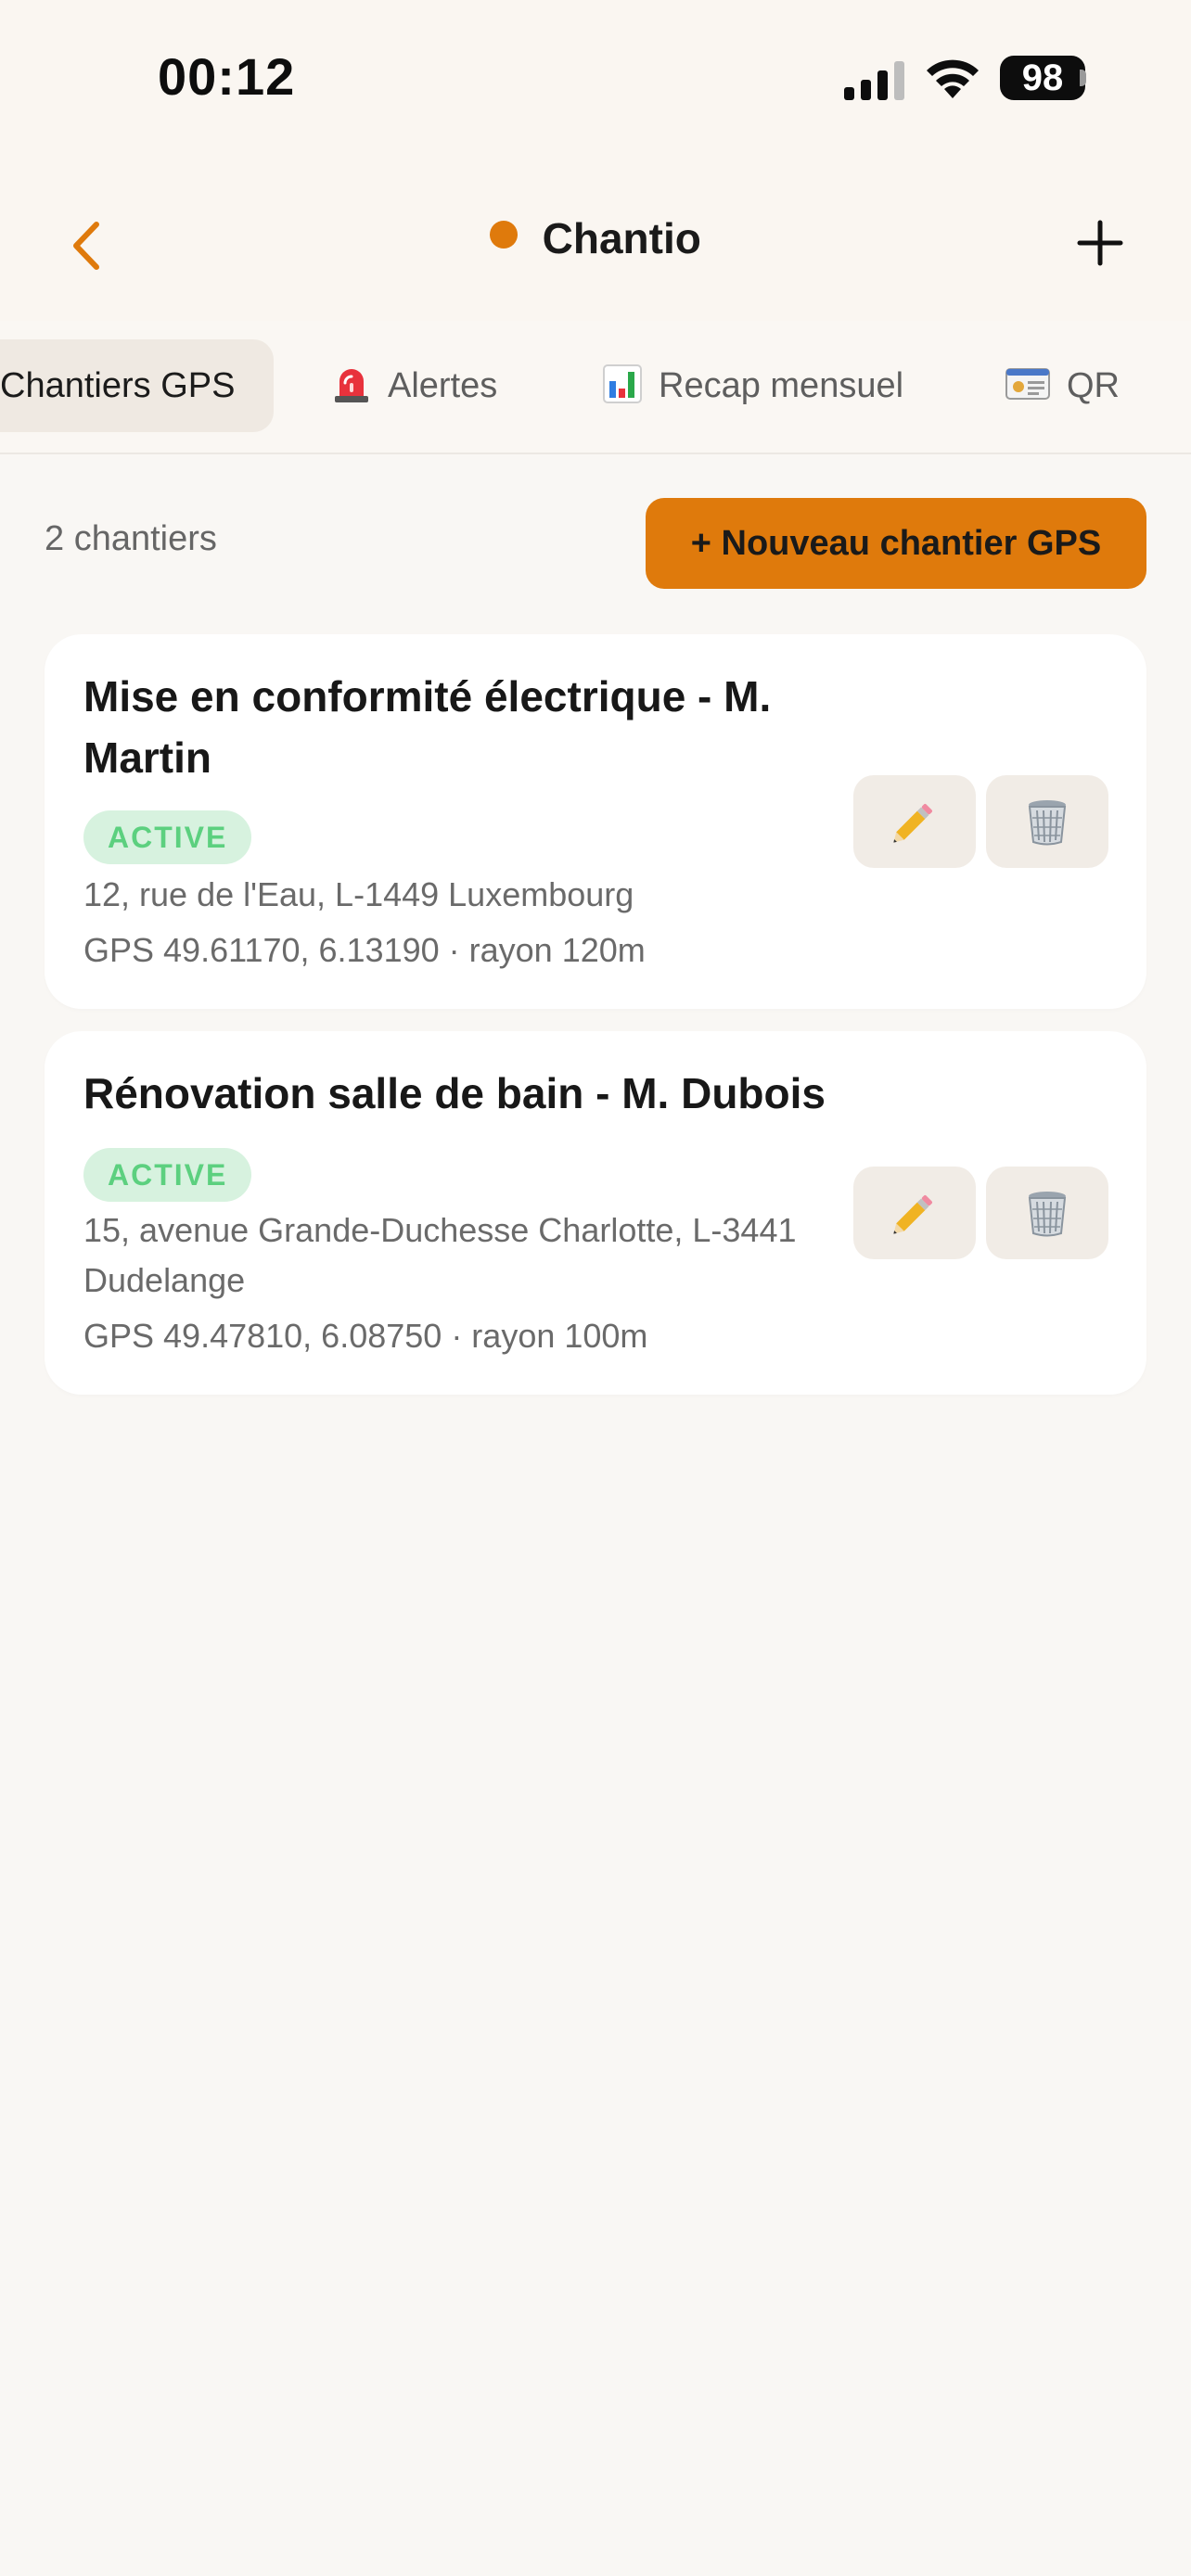  What do you see at coordinates (364, 950) in the screenshot?
I see `site-gps: GPS 49.61170, 6.13190 · rayon 120m` at bounding box center [364, 950].